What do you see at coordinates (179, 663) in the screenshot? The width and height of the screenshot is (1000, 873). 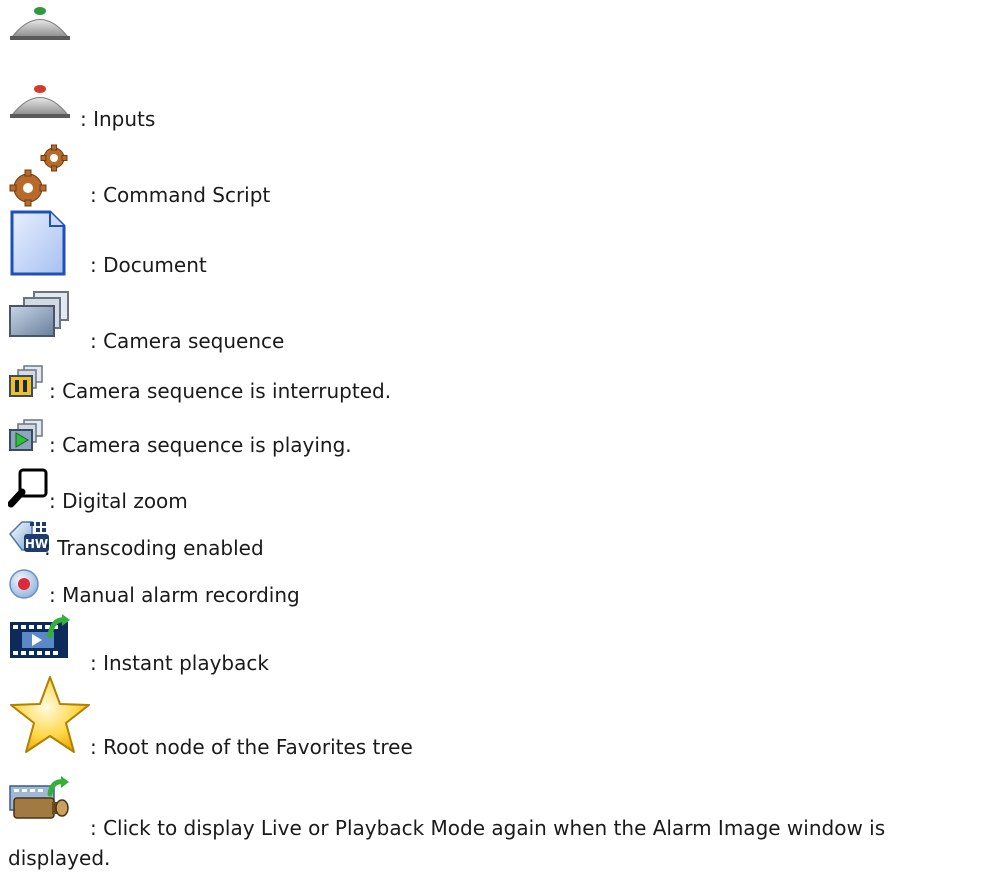 I see `legend-label: : Instant playback` at bounding box center [179, 663].